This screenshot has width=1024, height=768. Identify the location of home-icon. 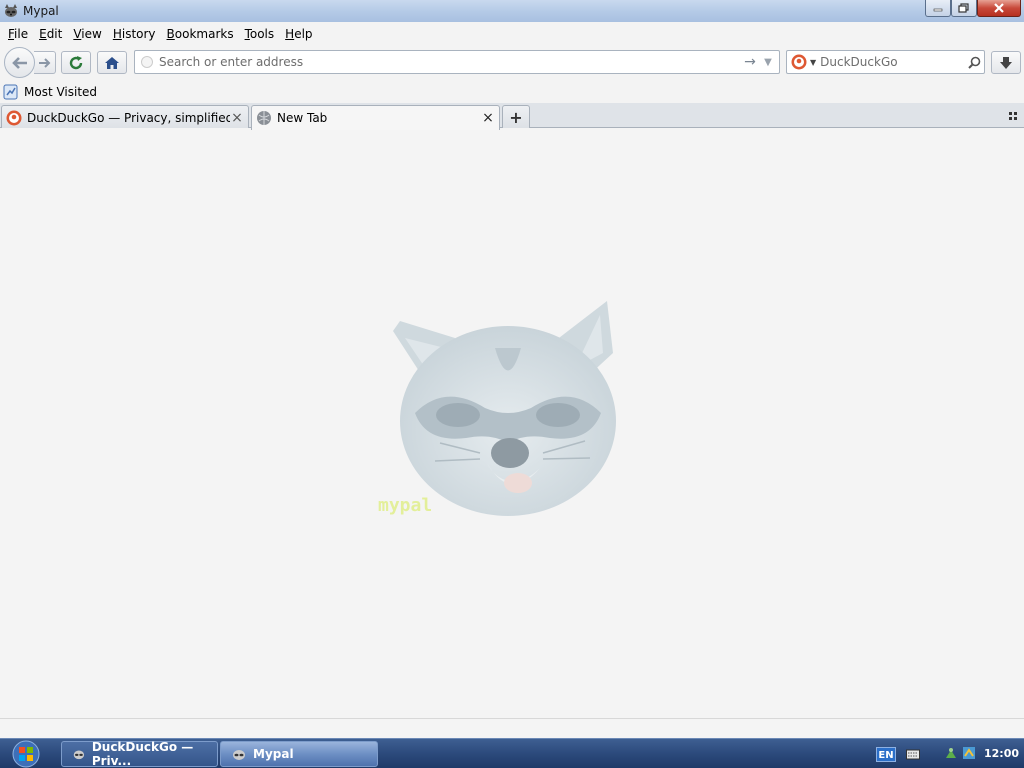
(112, 62).